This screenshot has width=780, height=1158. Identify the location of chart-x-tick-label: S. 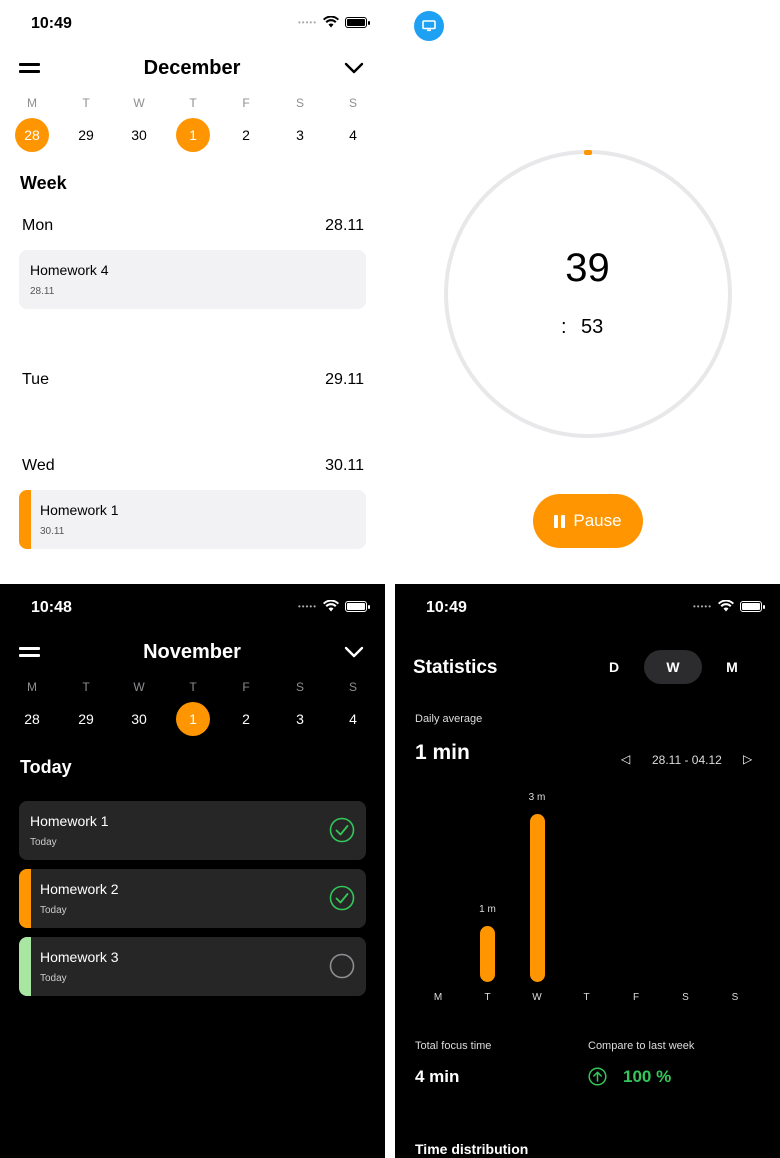
(735, 997).